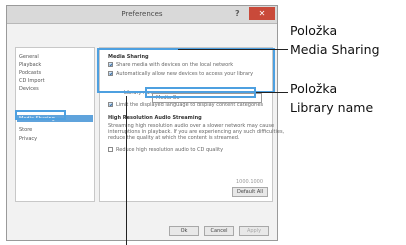 The height and width of the screenshot is (245, 406). I want to click on leader-line-library-name, so click(272, 92).